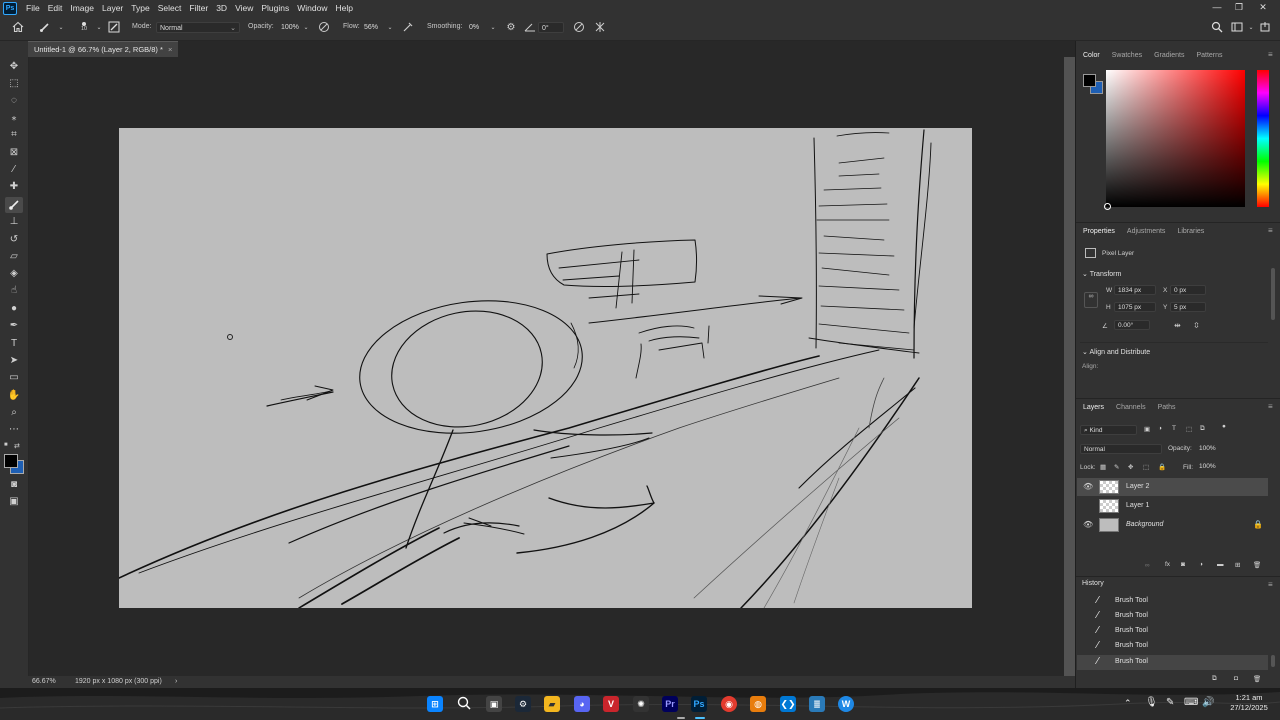  What do you see at coordinates (324, 28) in the screenshot?
I see `pressure-opacity-icon` at bounding box center [324, 28].